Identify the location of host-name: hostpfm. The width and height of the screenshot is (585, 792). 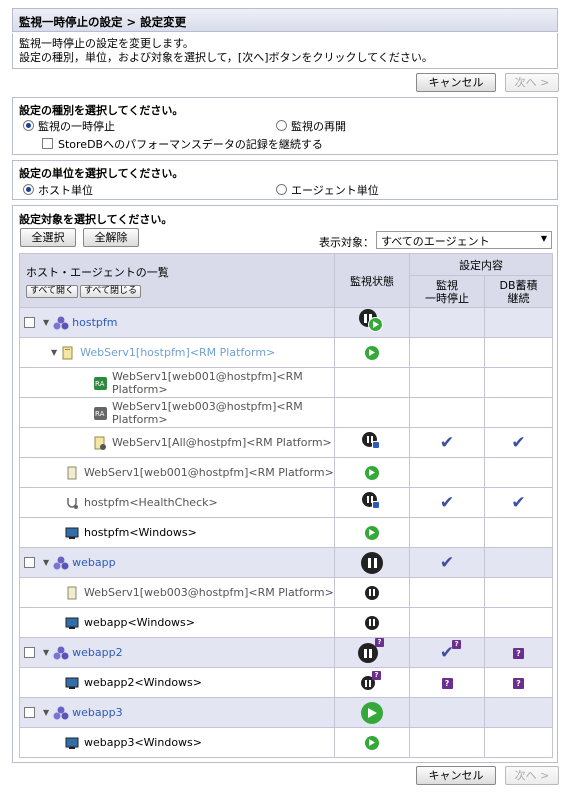
(94, 322).